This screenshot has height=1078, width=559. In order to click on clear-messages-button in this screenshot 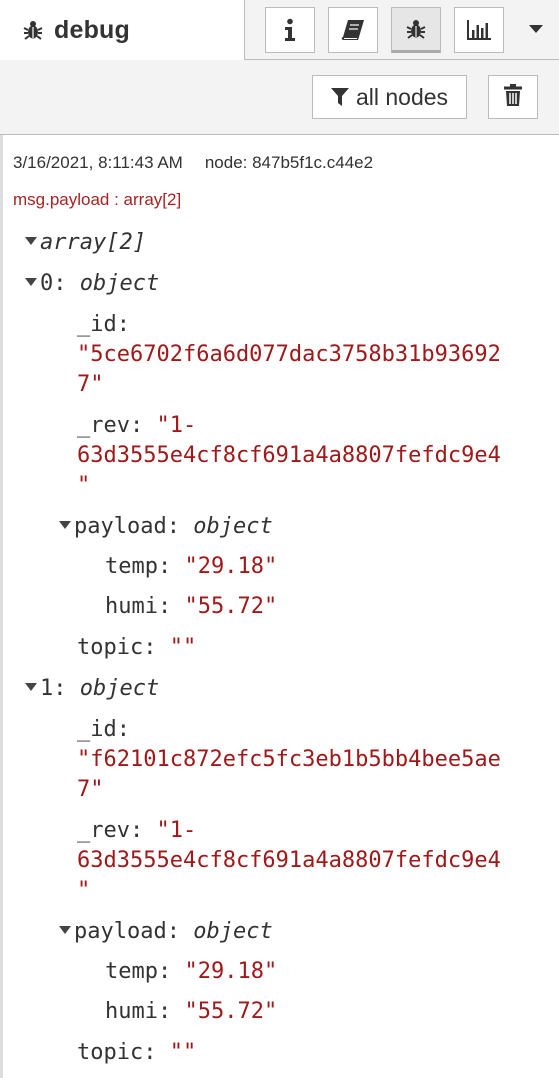, I will do `click(513, 97)`.